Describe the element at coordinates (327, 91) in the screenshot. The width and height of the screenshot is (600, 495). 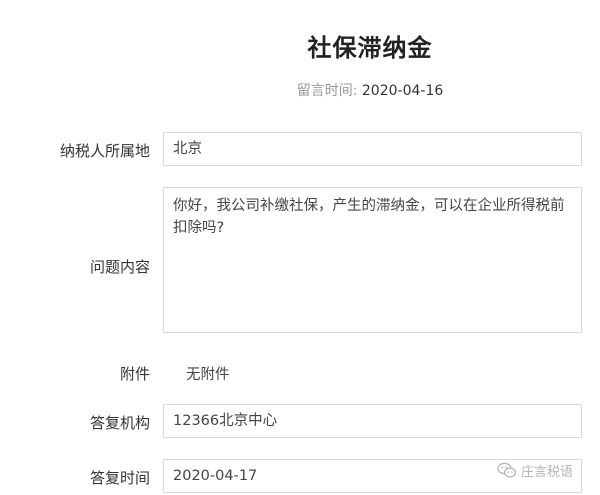
I see `message-time-label: 留言时间:` at that location.